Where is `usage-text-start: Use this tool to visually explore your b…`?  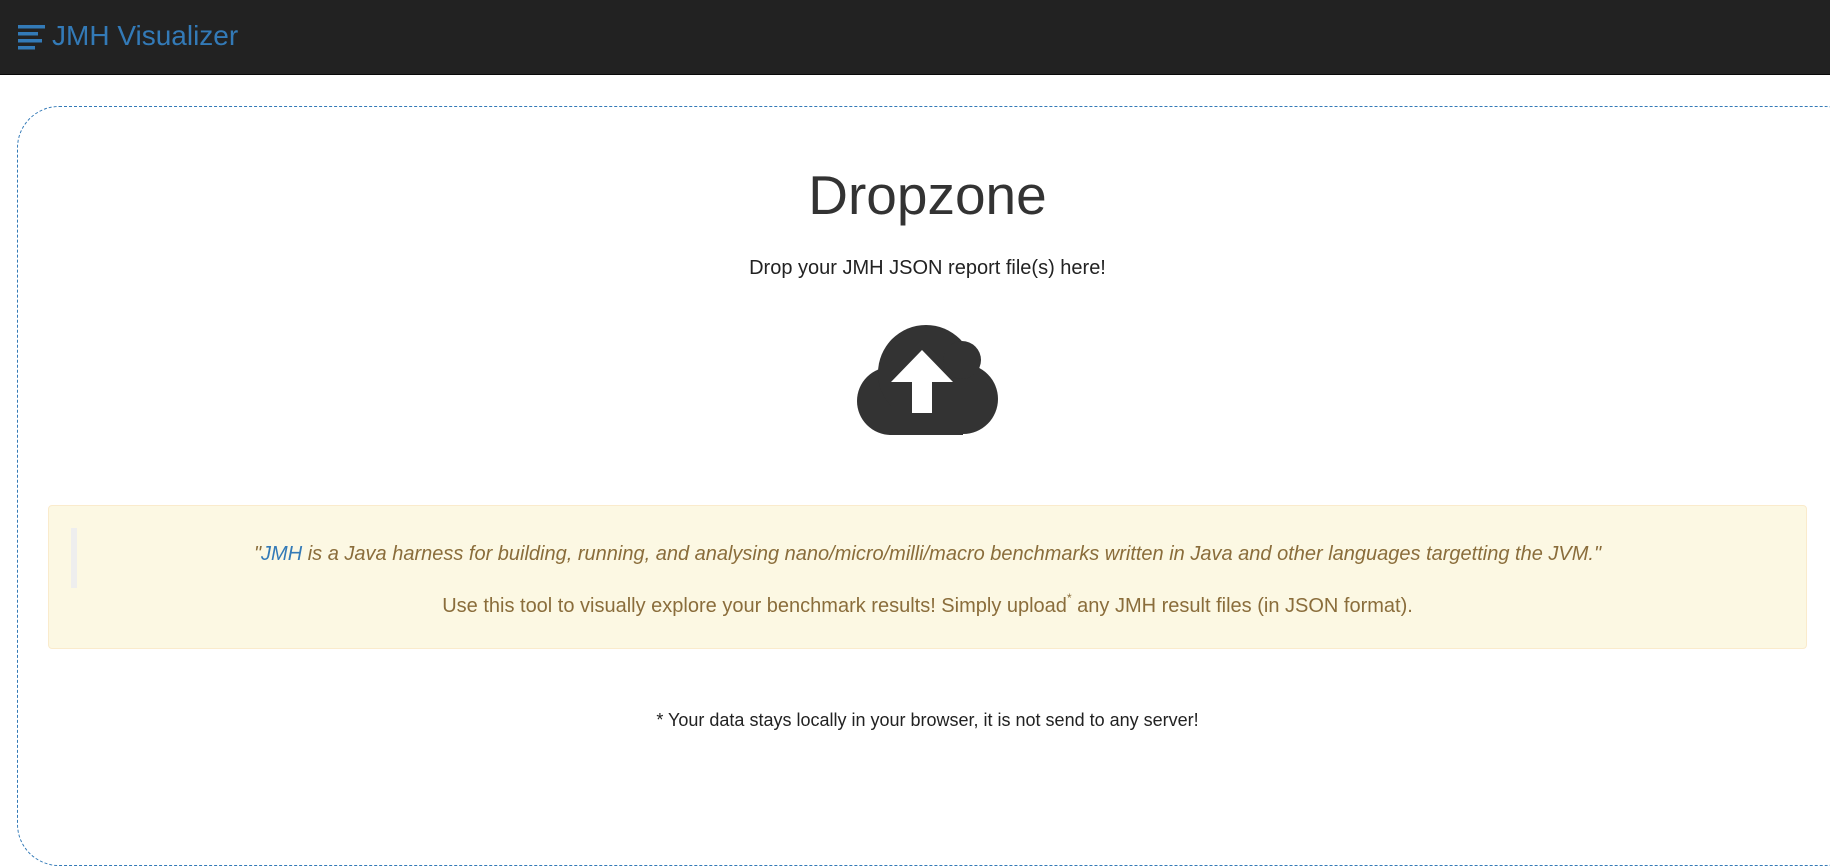
usage-text-start: Use this tool to visually explore your b… is located at coordinates (754, 606).